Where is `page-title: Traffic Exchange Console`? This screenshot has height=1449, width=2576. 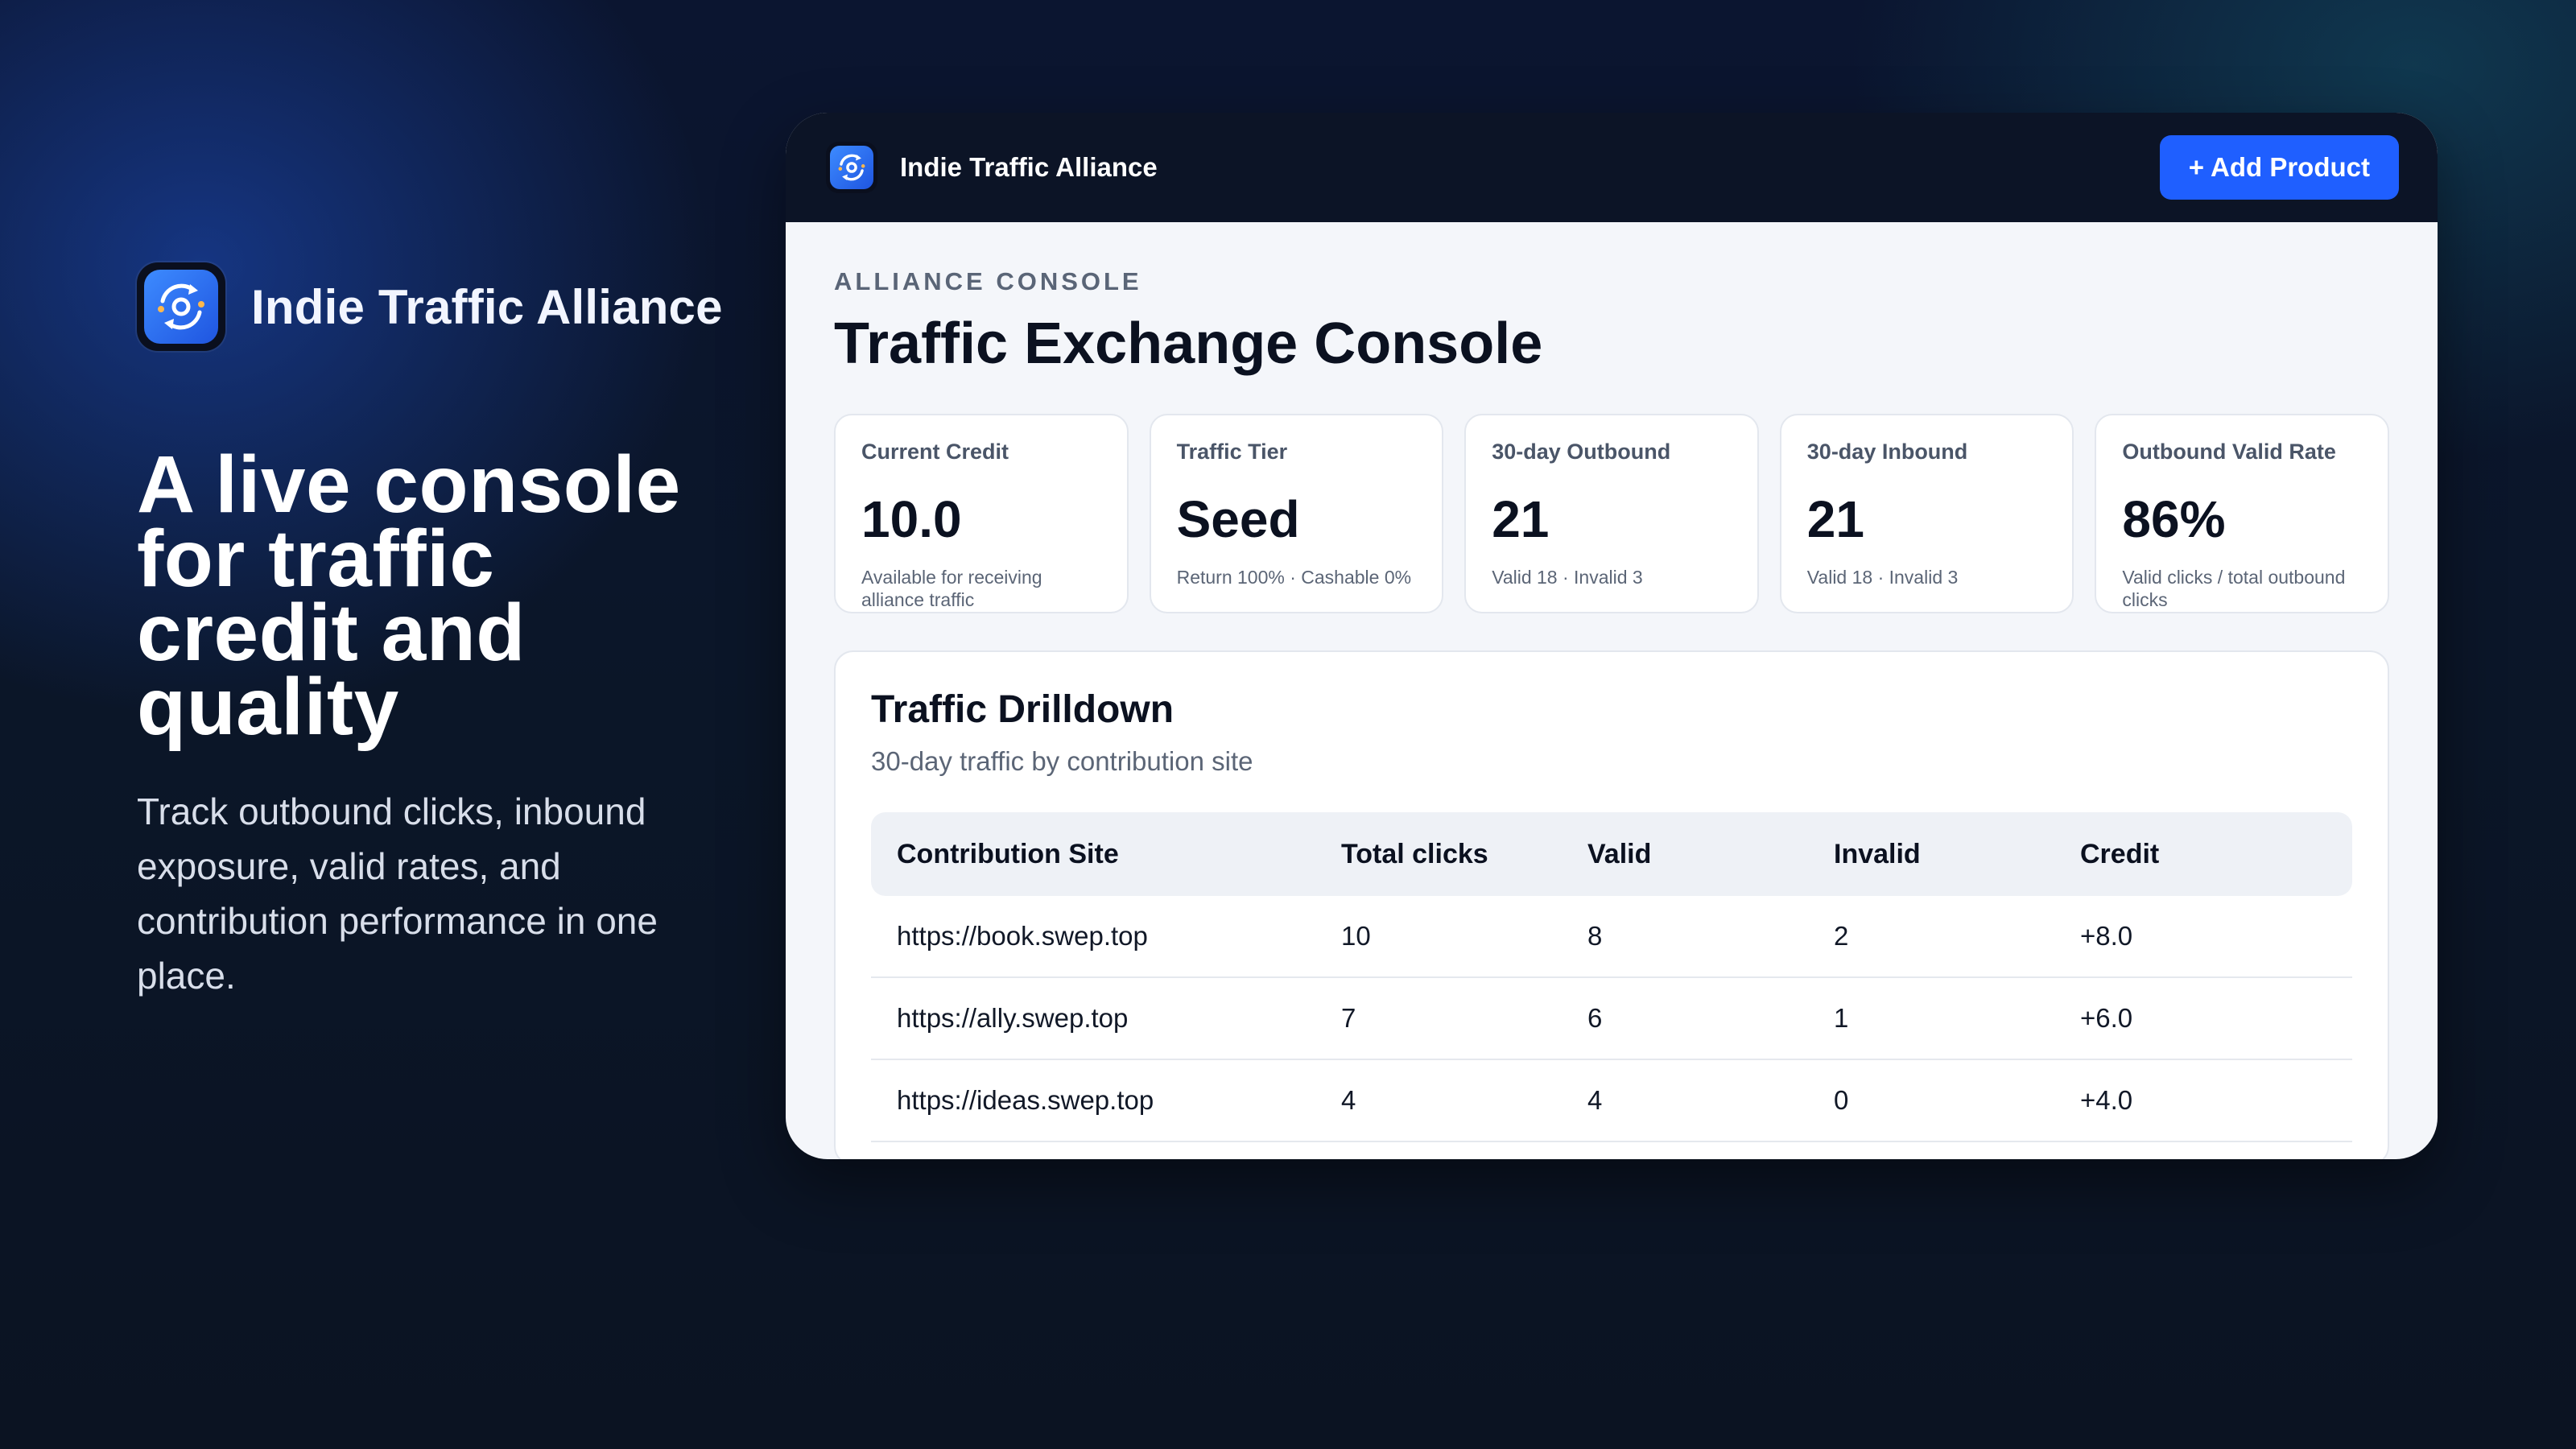
page-title: Traffic Exchange Console is located at coordinates (1188, 344).